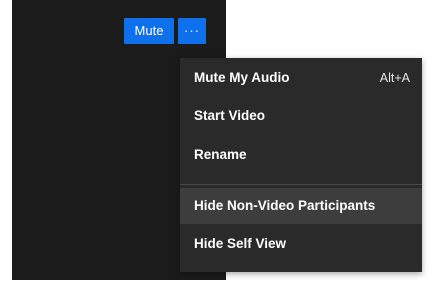  Describe the element at coordinates (230, 115) in the screenshot. I see `menu-item-label: Start Video` at that location.